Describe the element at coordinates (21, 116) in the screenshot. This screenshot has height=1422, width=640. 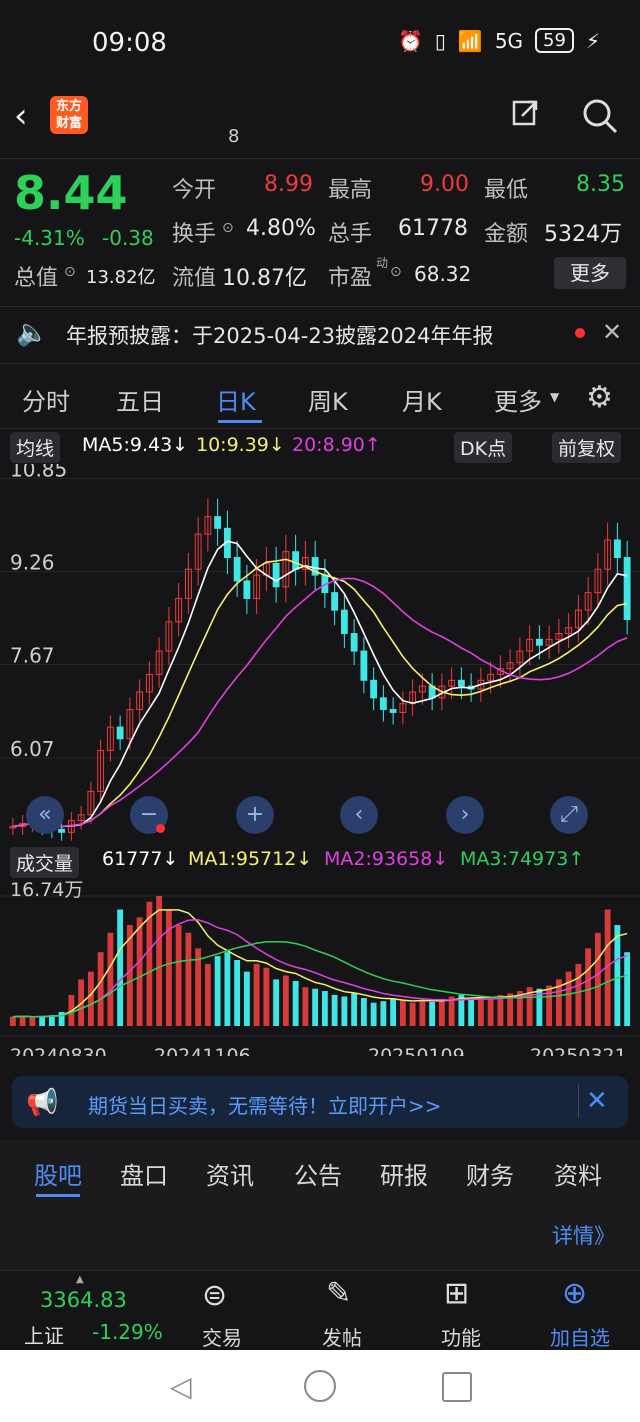
I see `back-icon: ‹` at that location.